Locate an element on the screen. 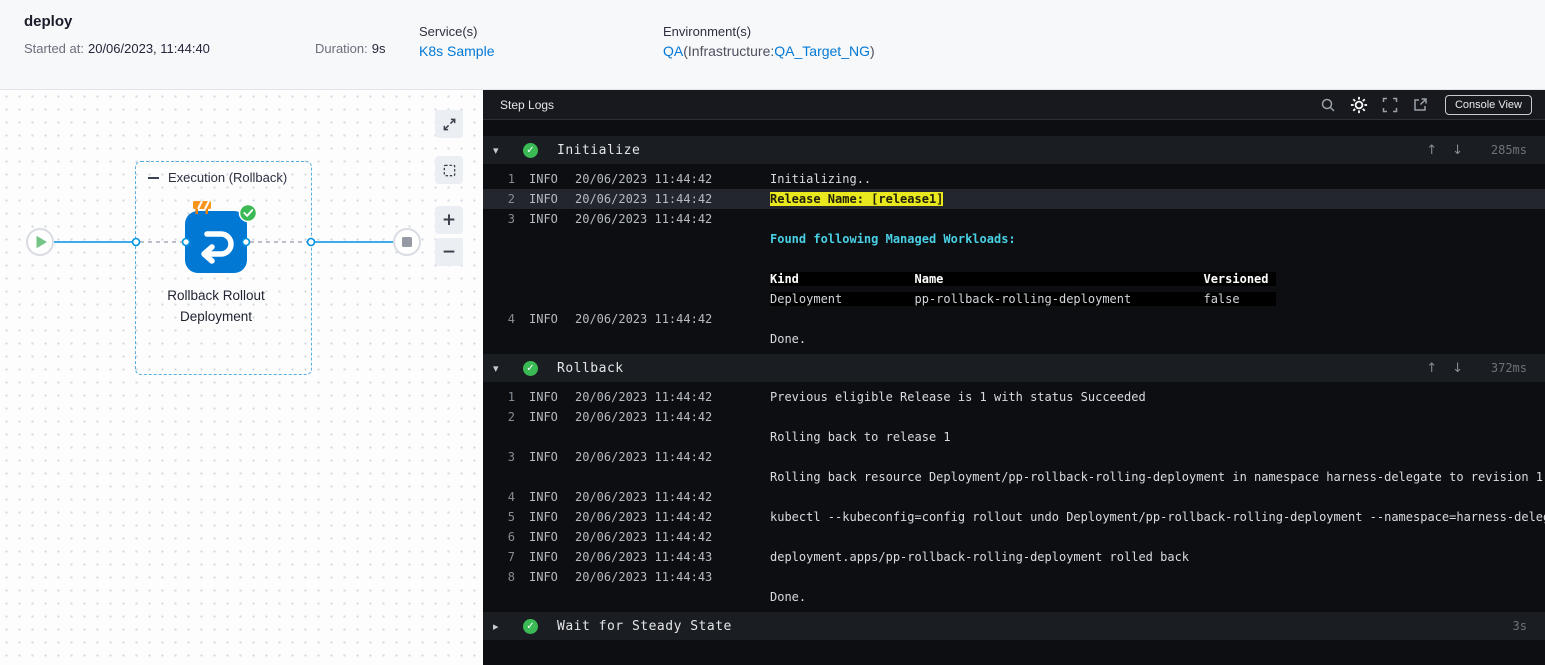 The image size is (1545, 665). log-row: 4 INFO 20/06/2023 11:44:42 is located at coordinates (1014, 319).